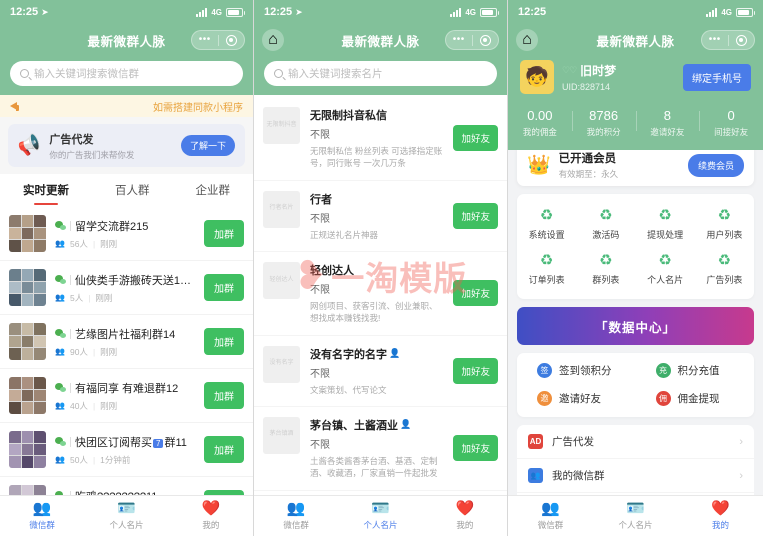 The image size is (763, 536). What do you see at coordinates (635, 476) in the screenshot?
I see `menu-row: 👥 我的微信群 ›` at bounding box center [635, 476].